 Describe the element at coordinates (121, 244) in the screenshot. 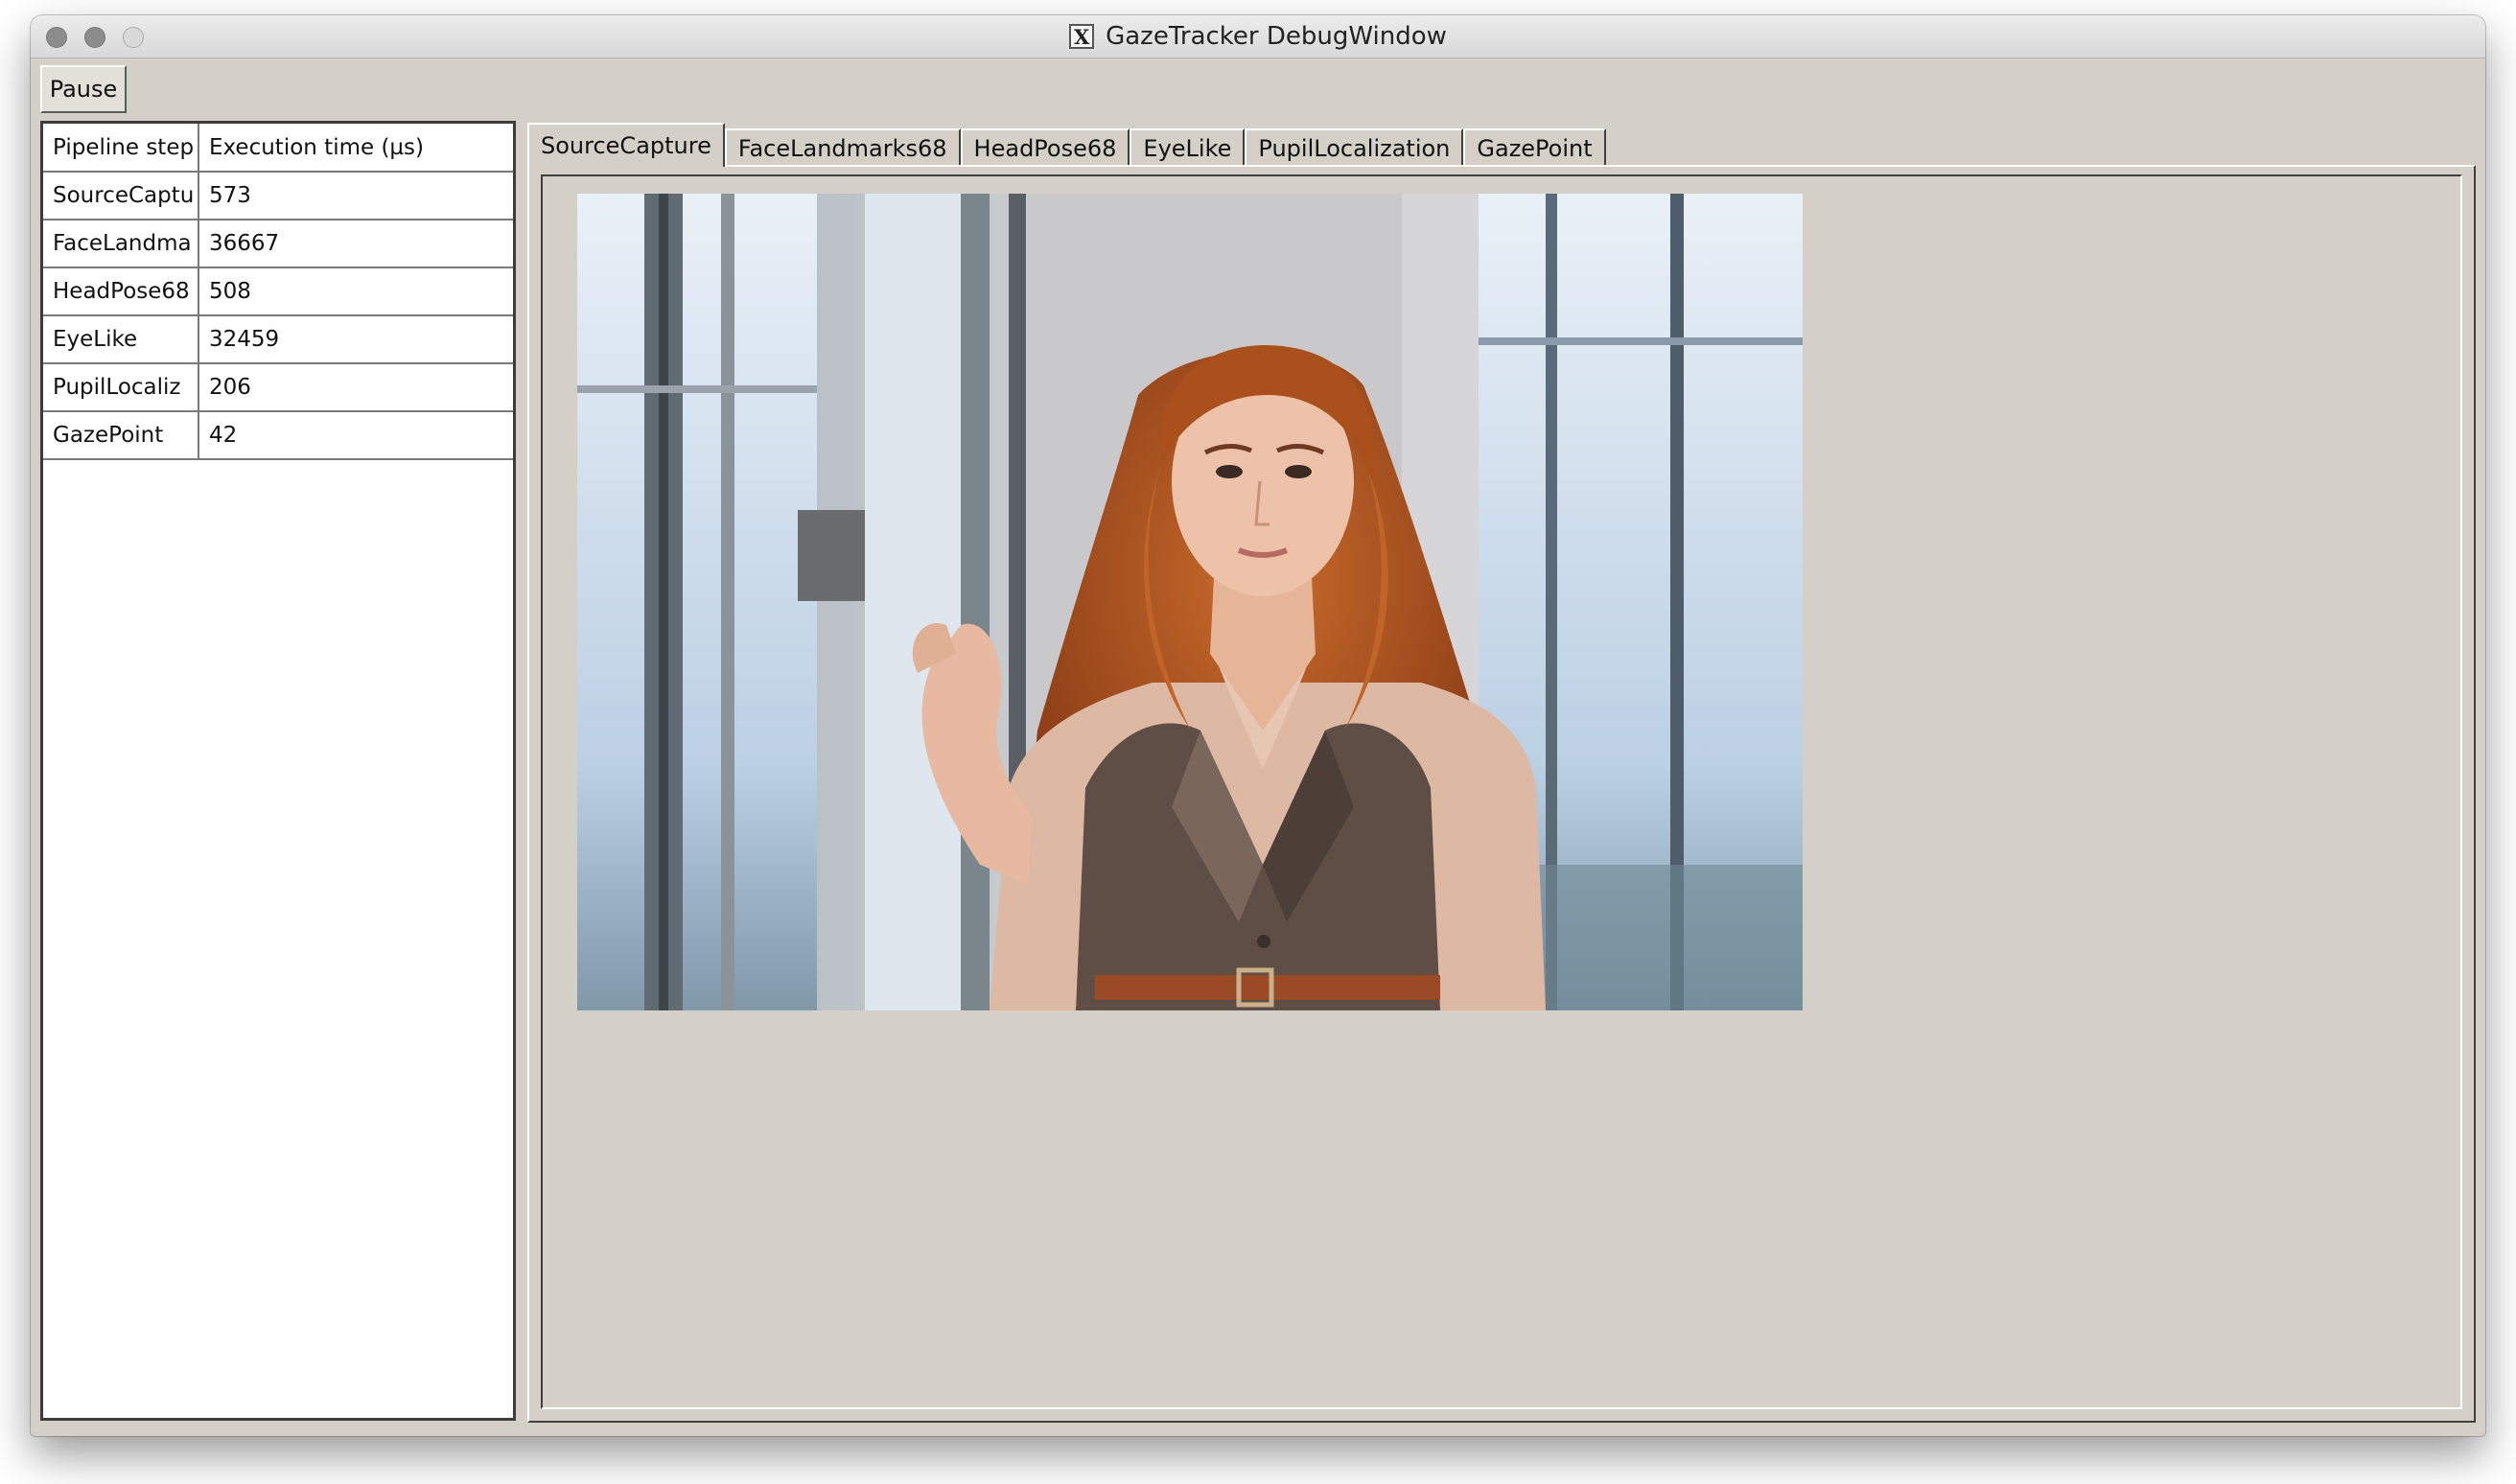

I see `pipeline-step-cell: FaceLandma` at that location.